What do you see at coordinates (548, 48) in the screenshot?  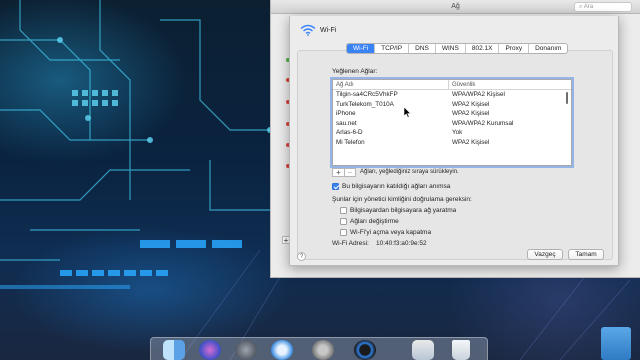 I see `tab-hardware: Donanım` at bounding box center [548, 48].